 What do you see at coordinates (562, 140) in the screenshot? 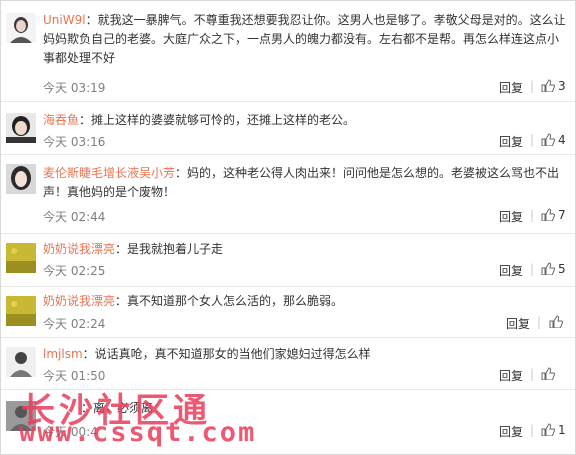
I see `like-count: 4` at bounding box center [562, 140].